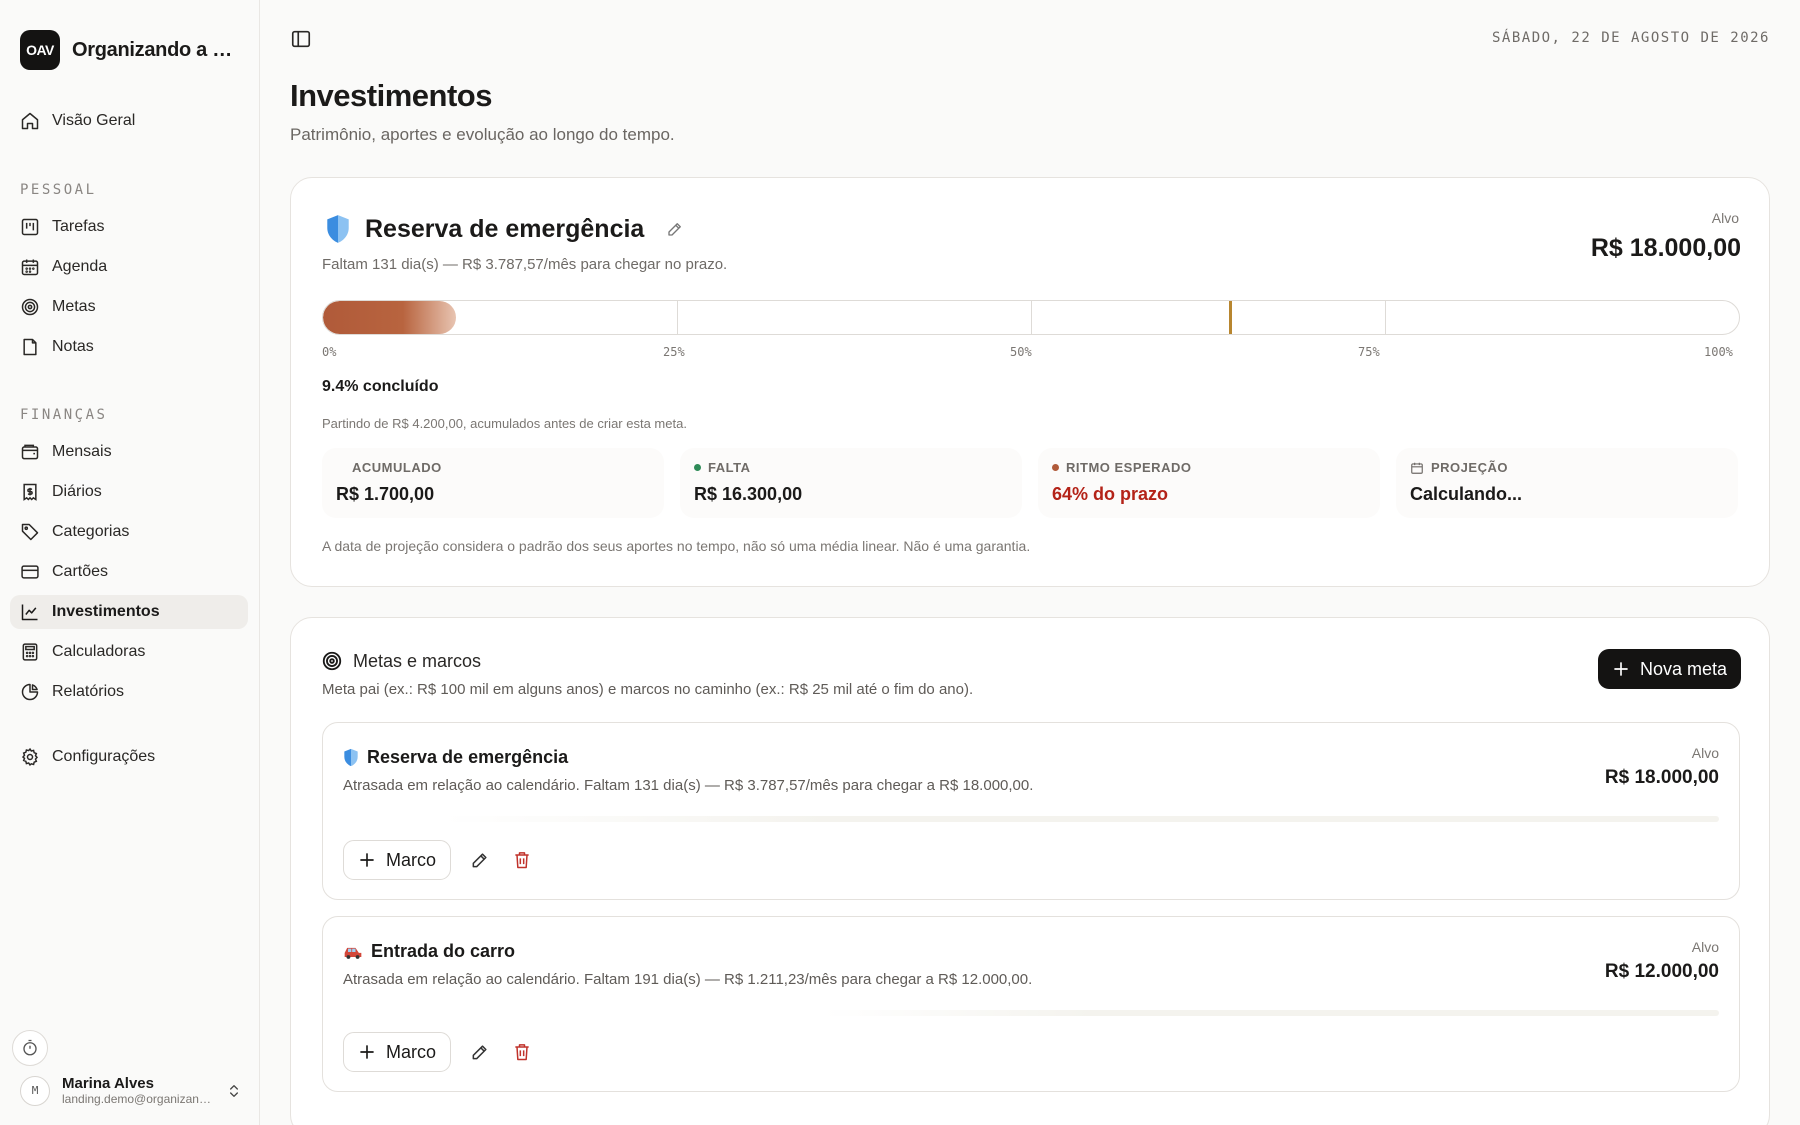  What do you see at coordinates (1129, 467) in the screenshot?
I see `stat-label-text: RITMO ESPERADO` at bounding box center [1129, 467].